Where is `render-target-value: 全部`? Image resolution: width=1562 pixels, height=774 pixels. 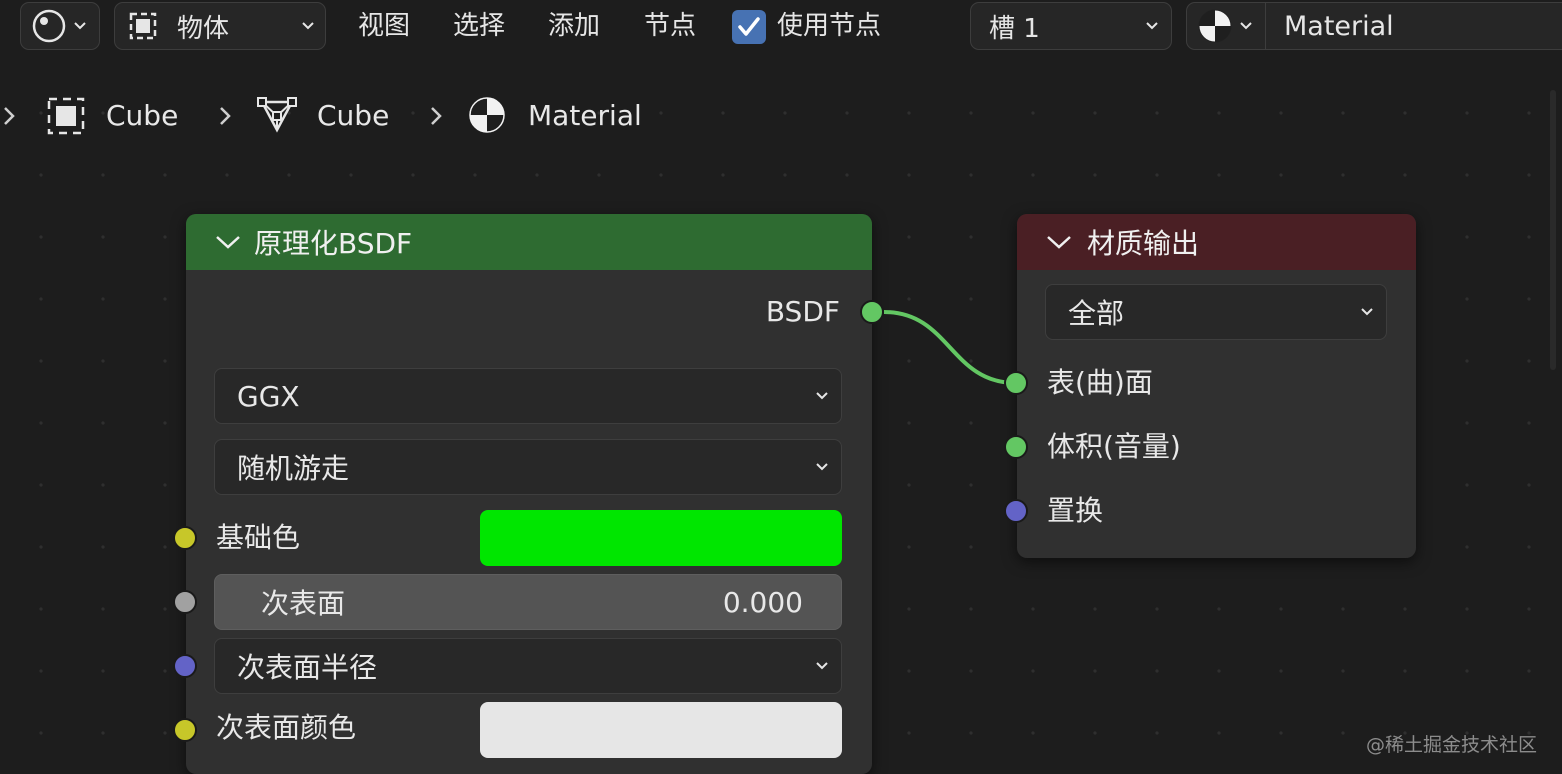 render-target-value: 全部 is located at coordinates (1096, 313).